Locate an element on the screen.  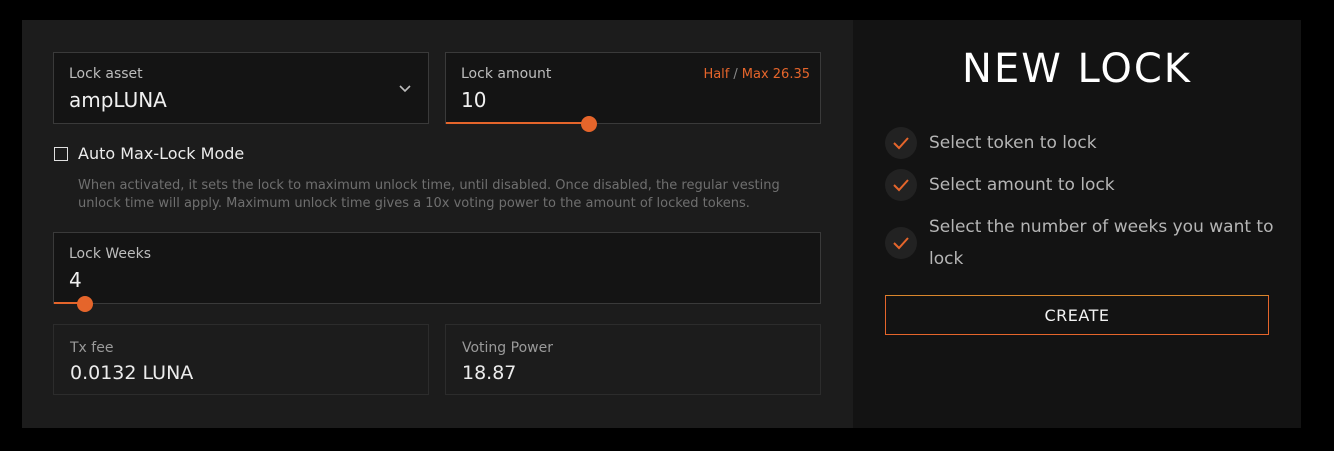
max-link: Max 26.35 is located at coordinates (776, 74).